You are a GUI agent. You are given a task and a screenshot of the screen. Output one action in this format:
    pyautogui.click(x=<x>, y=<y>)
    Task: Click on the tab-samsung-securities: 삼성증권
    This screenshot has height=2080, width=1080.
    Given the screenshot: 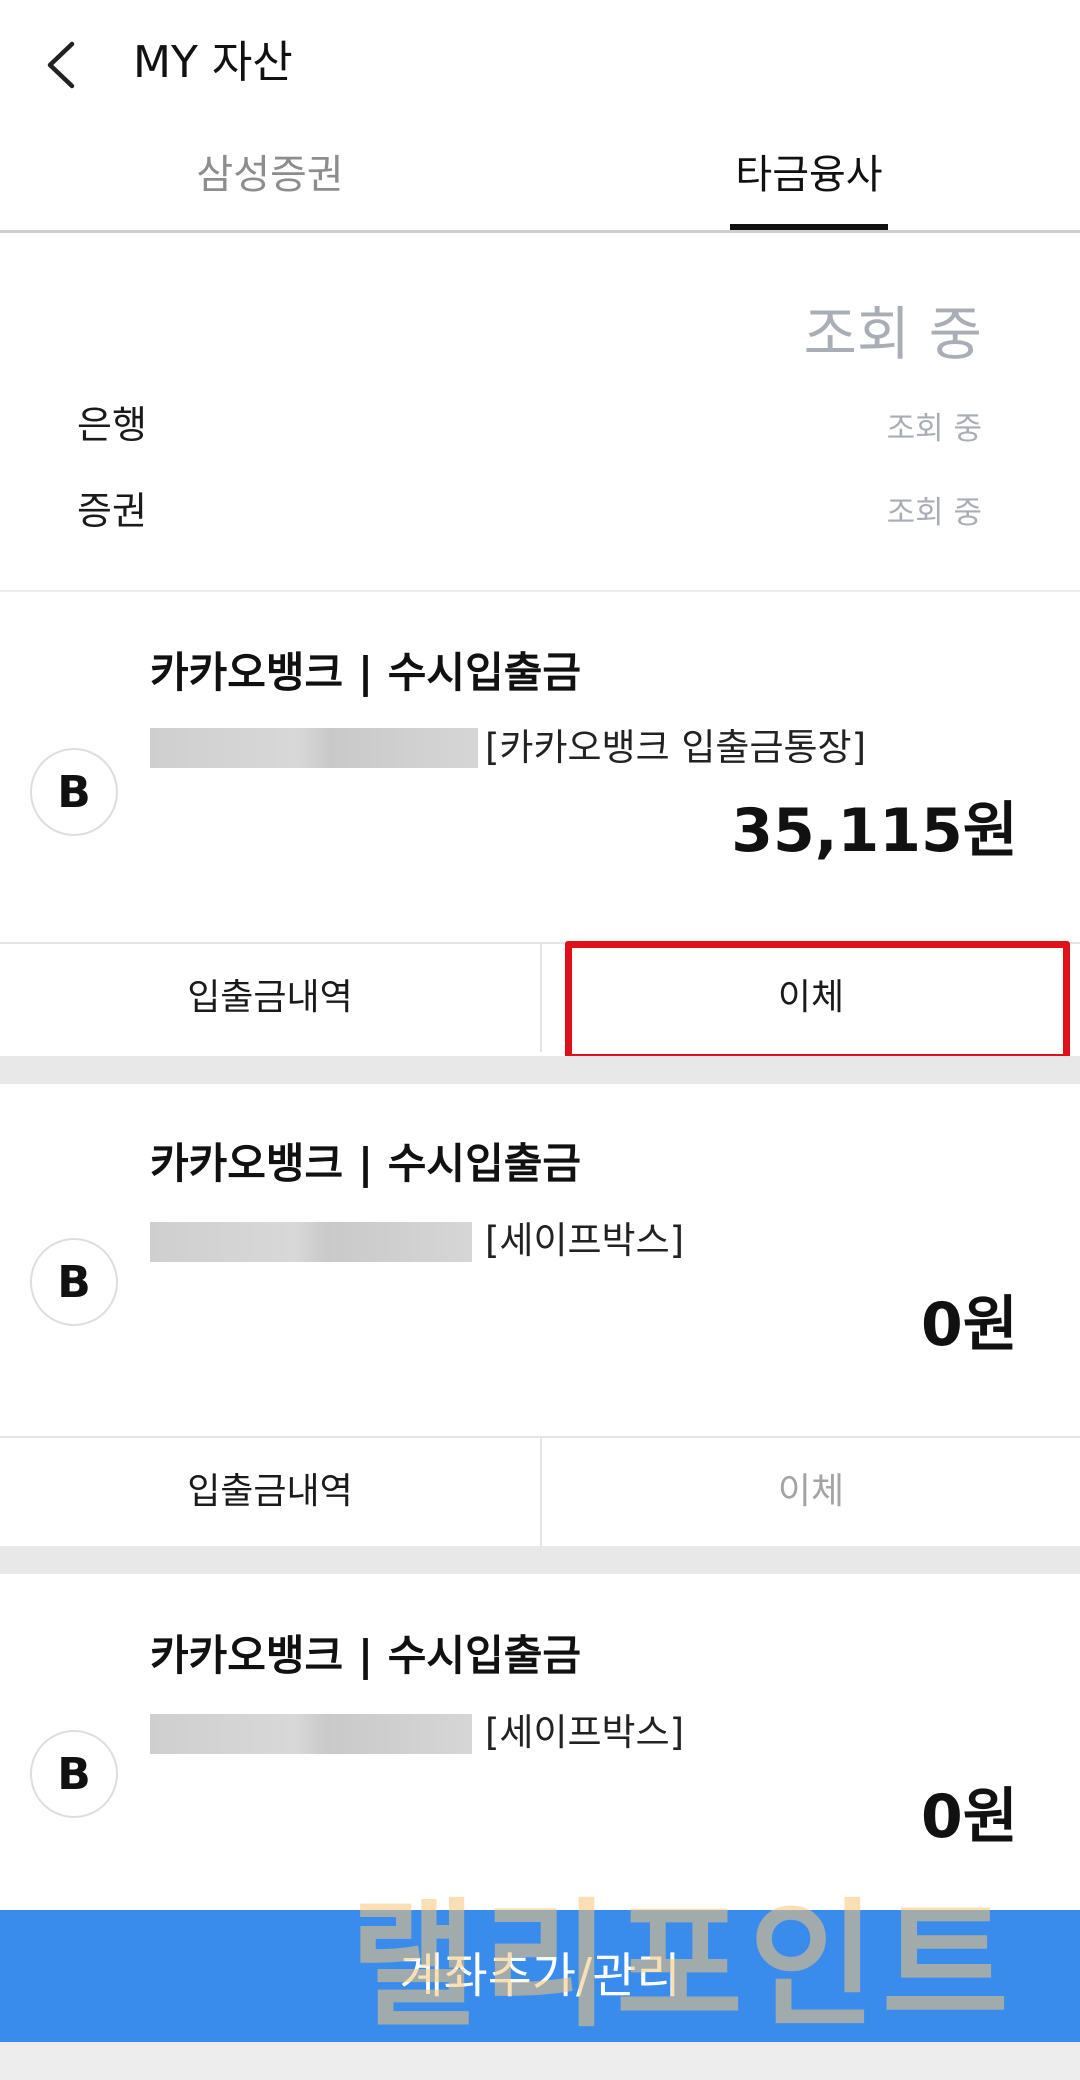 What is the action you would take?
    pyautogui.click(x=270, y=187)
    